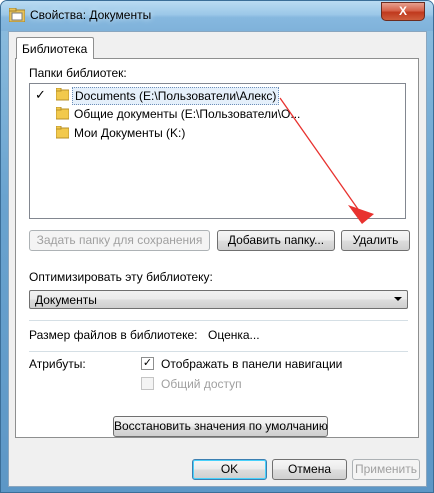  What do you see at coordinates (147, 363) in the screenshot?
I see `show-in-nav-checkbox: ✓` at bounding box center [147, 363].